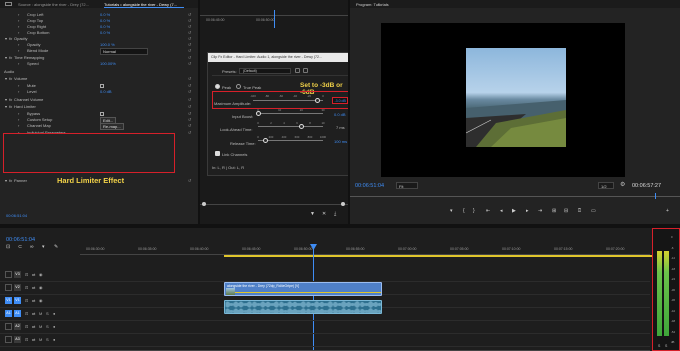  Describe the element at coordinates (17, 300) in the screenshot. I see `track-label: V1` at that location.